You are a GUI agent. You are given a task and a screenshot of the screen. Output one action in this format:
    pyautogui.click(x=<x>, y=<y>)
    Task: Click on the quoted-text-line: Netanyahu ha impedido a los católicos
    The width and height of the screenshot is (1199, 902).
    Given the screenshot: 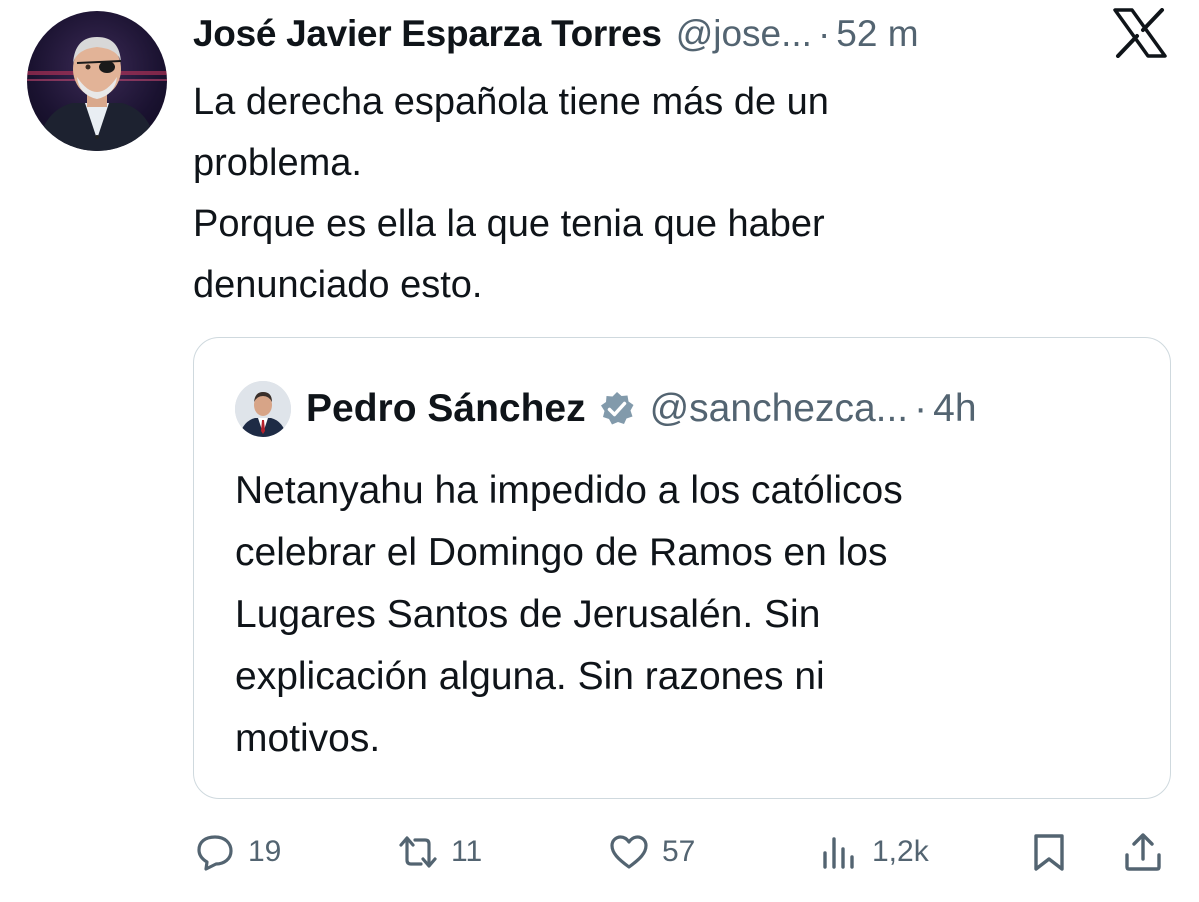 What is the action you would take?
    pyautogui.click(x=569, y=490)
    